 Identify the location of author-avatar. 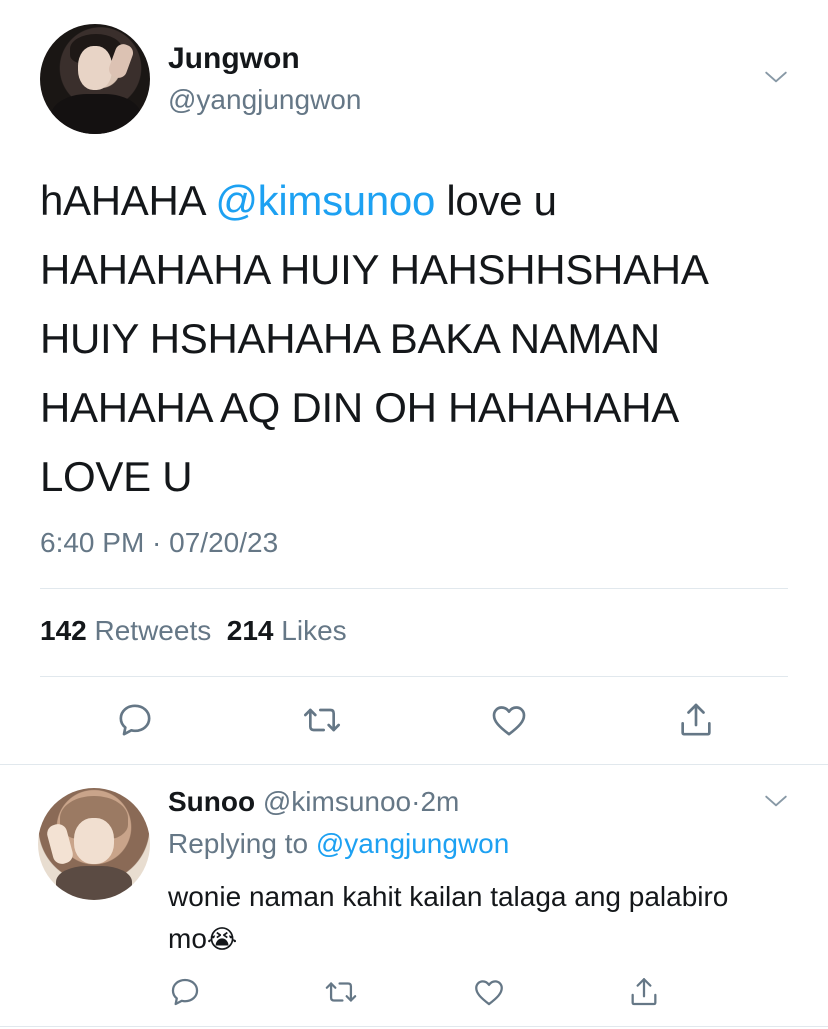
(95, 79).